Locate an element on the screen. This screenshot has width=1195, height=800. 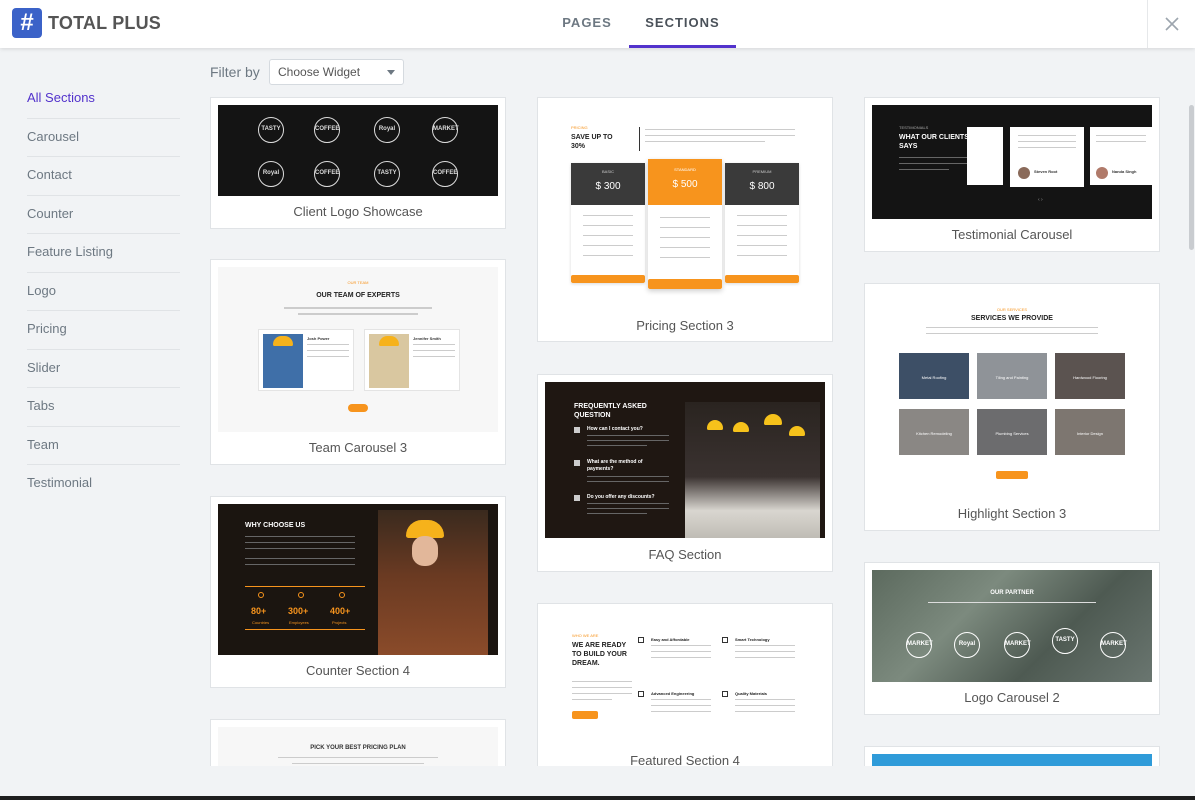
pricing-divider is located at coordinates (639, 139).